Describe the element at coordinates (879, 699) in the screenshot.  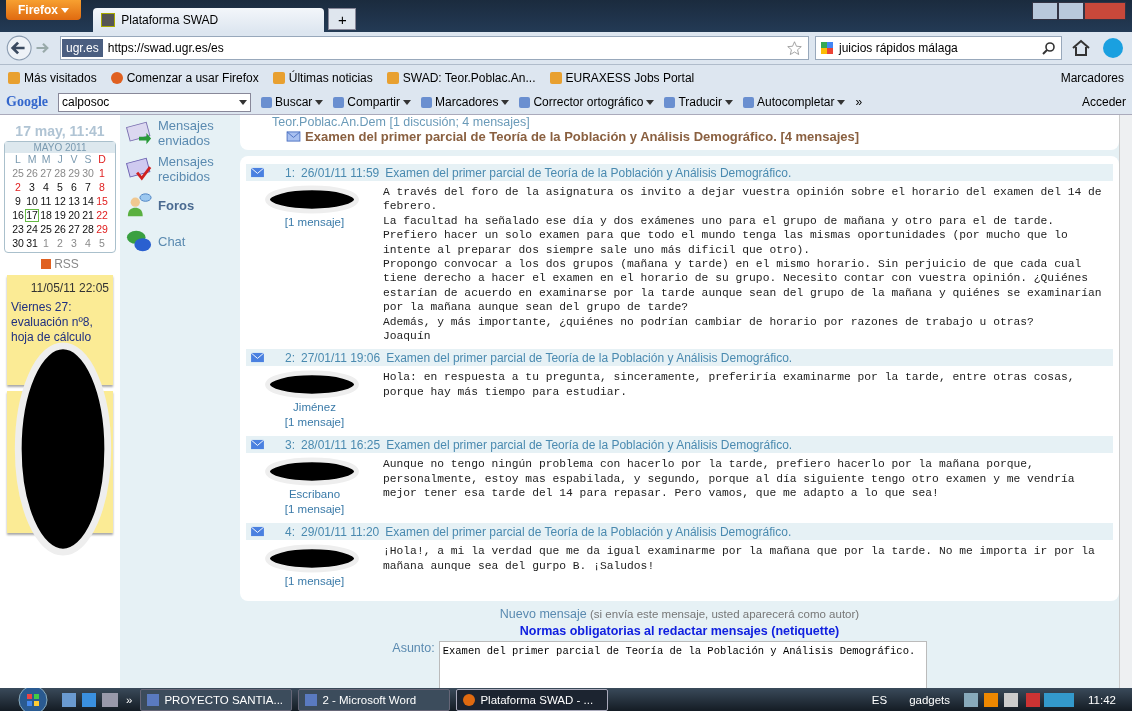
I see `language-indicator: ES` at that location.